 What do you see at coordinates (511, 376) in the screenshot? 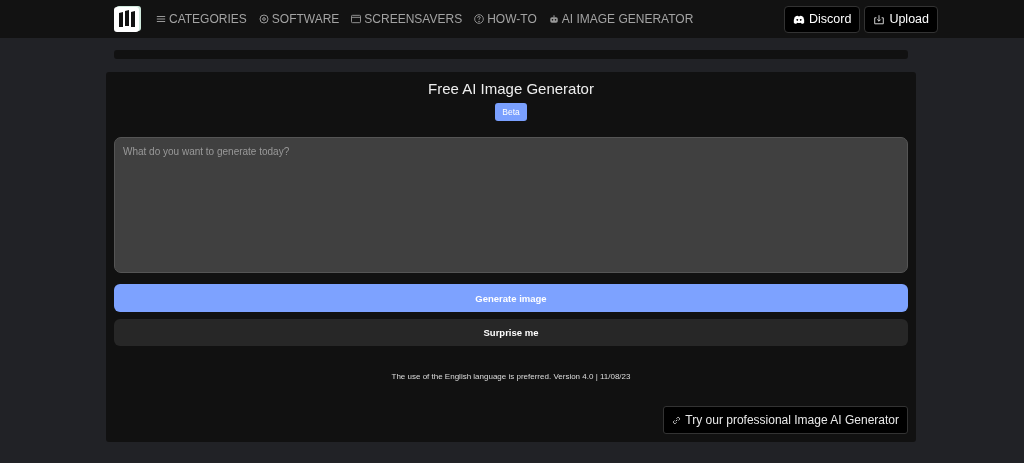
I see `version-note: The use of the English language is preferred. Version 4.0 | 11/08/23` at bounding box center [511, 376].